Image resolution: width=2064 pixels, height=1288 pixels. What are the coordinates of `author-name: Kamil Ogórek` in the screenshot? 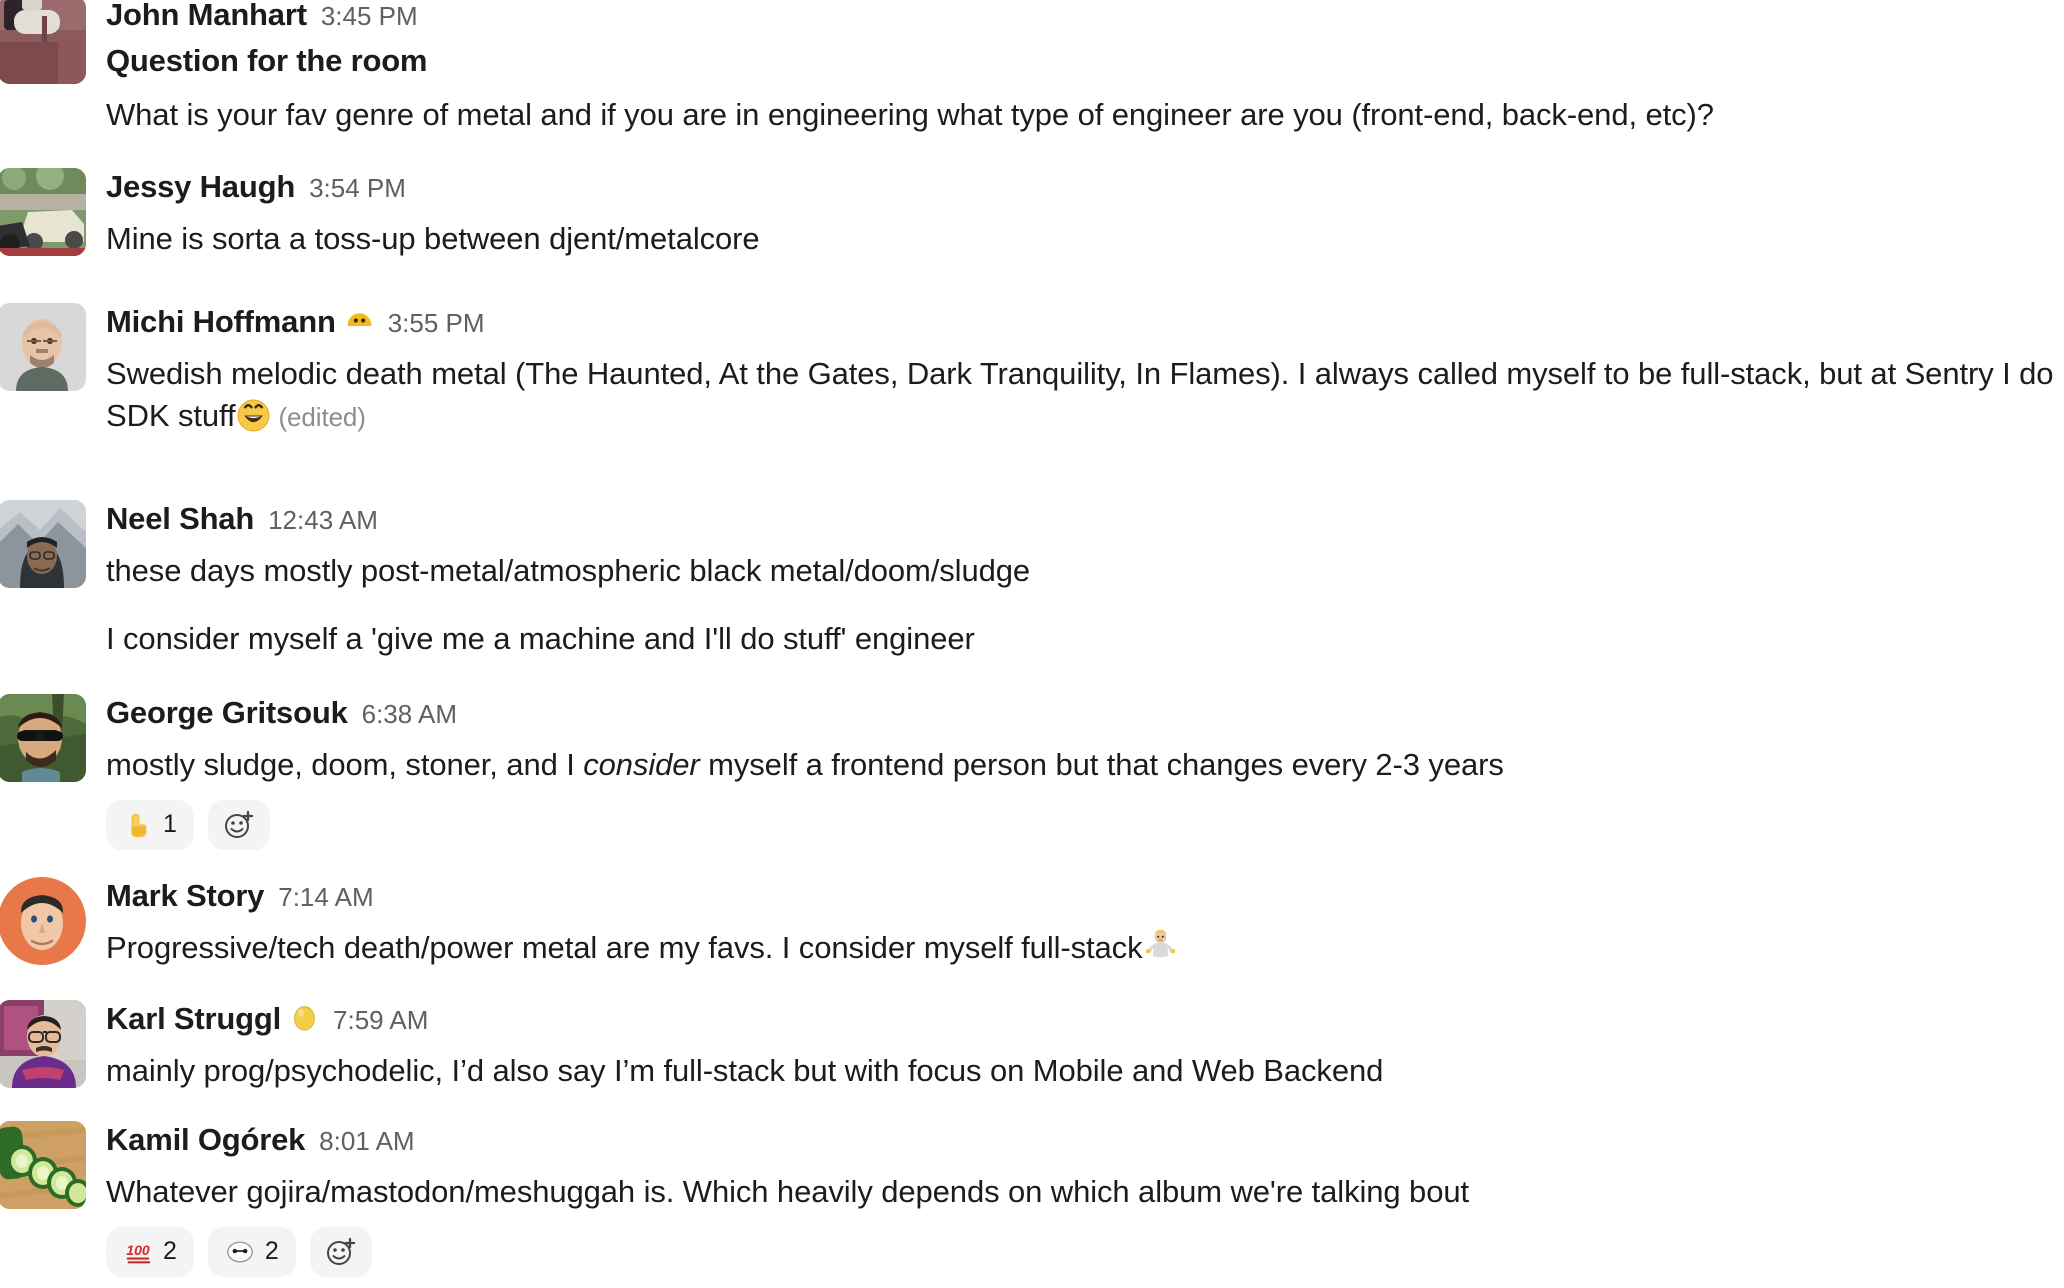 It's located at (205, 1140).